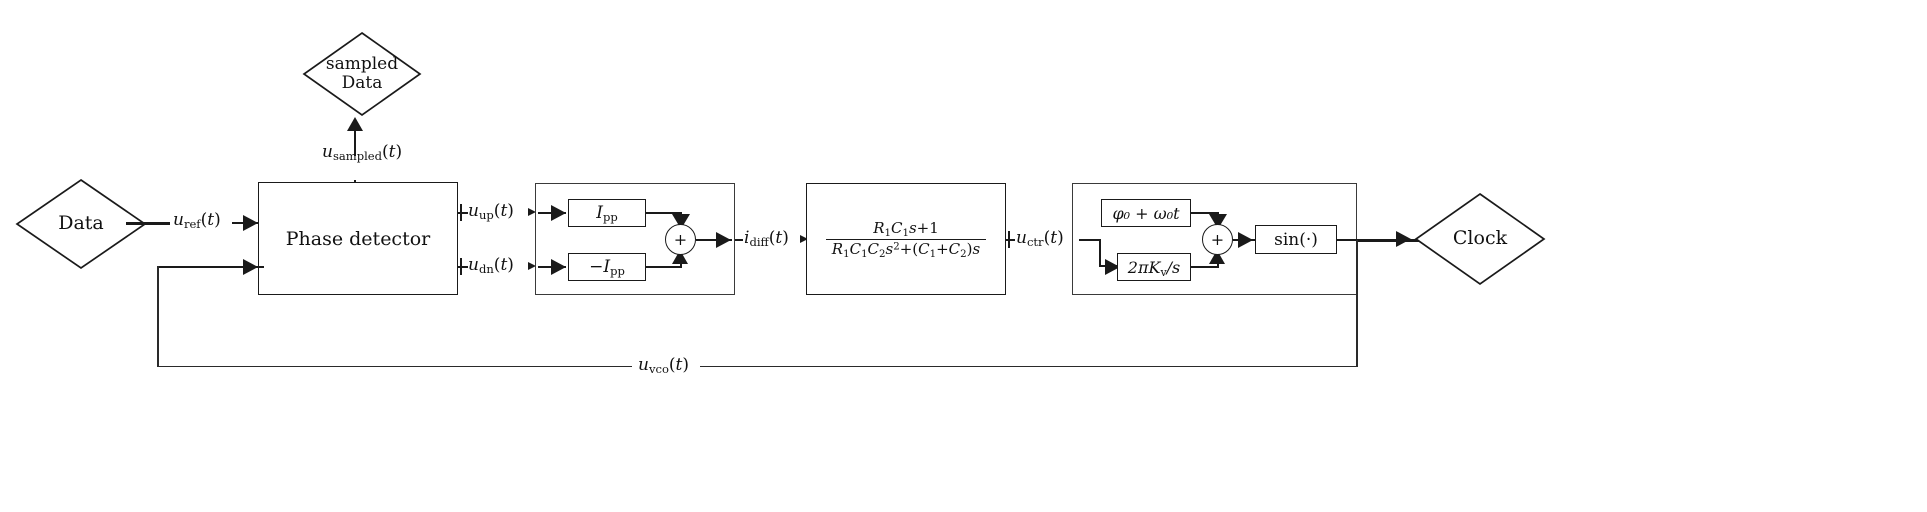 This screenshot has height=512, width=1927. What do you see at coordinates (362, 83) in the screenshot?
I see `sampled-data-label-line2: Data` at bounding box center [362, 83].